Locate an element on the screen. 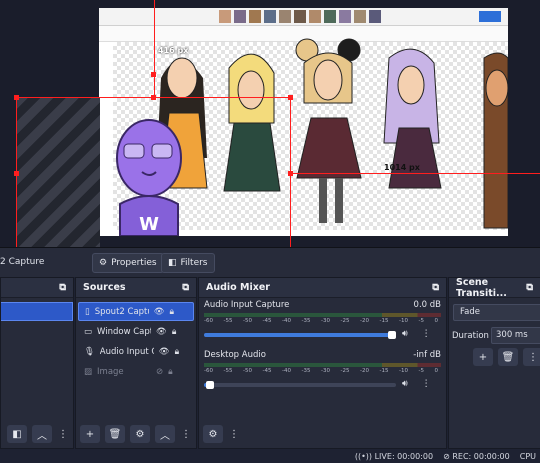 This screenshot has width=540, height=463. filters-button: ◧ Filters is located at coordinates (188, 263).